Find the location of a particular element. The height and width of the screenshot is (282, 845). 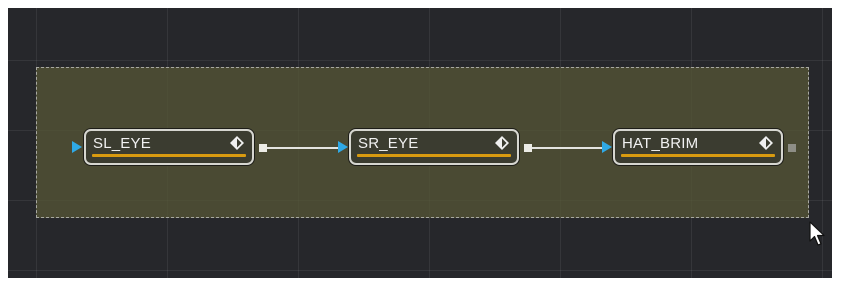

node-sl-eye: SL_EYE is located at coordinates (169, 147).